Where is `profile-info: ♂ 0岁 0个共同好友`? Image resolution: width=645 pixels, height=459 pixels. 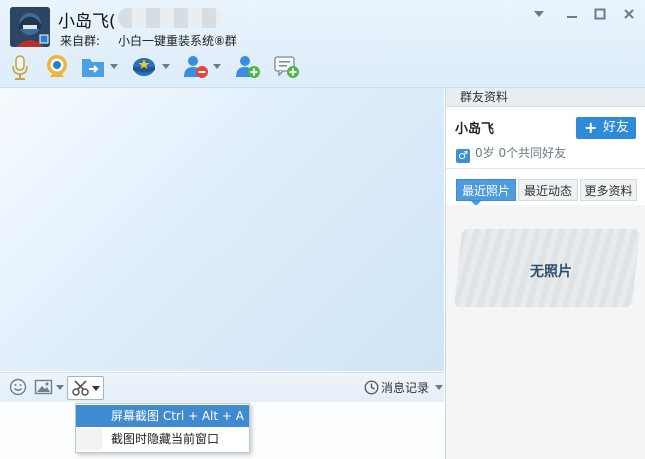
profile-info: ♂ 0岁 0个共同好友 is located at coordinates (511, 153).